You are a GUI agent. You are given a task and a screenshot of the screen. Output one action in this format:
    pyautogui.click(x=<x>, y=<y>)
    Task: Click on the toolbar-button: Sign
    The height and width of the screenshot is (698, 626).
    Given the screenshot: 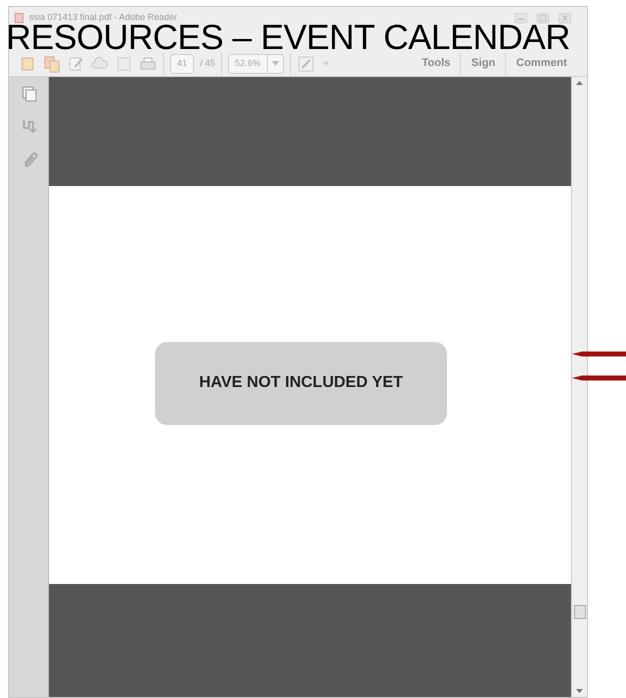 What is the action you would take?
    pyautogui.click(x=483, y=63)
    